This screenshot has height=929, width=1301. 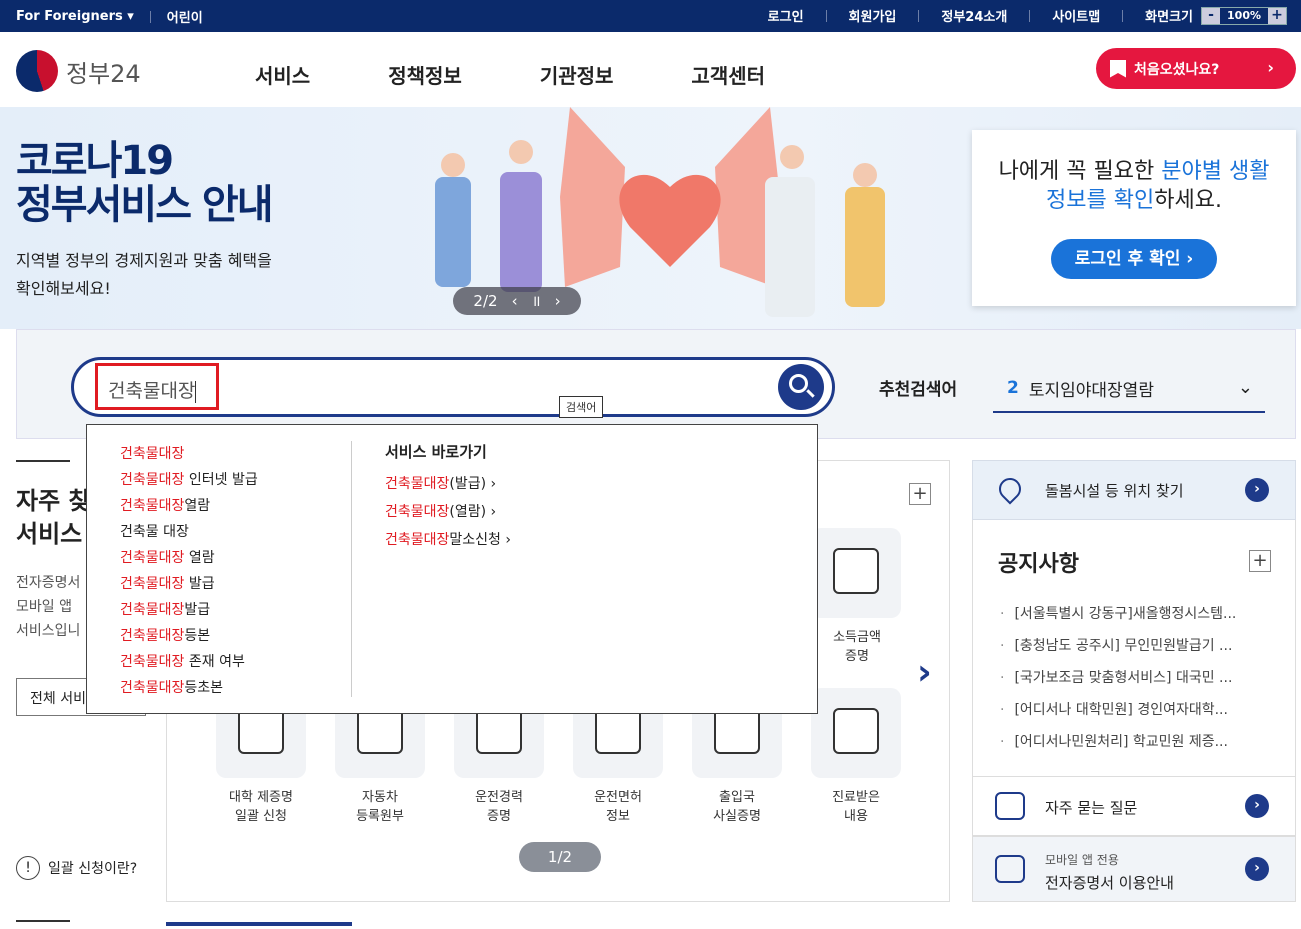 What do you see at coordinates (189, 636) in the screenshot?
I see `autocomplete-item: 건축물대장등본` at bounding box center [189, 636].